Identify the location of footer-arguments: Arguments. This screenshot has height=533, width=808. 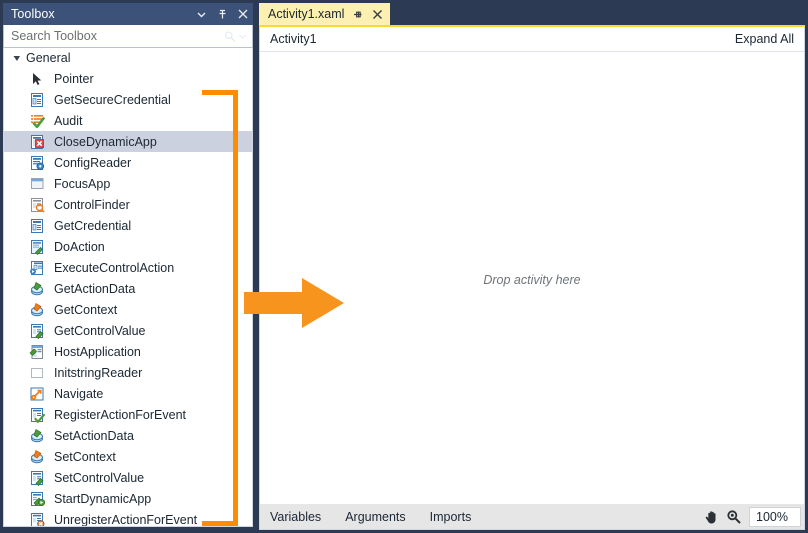
(375, 517).